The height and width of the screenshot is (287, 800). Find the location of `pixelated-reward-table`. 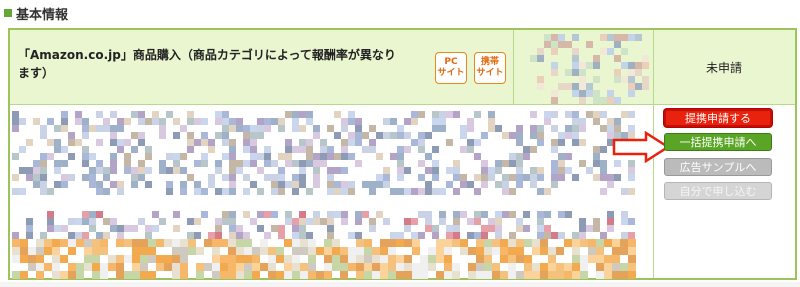

pixelated-reward-table is located at coordinates (324, 259).